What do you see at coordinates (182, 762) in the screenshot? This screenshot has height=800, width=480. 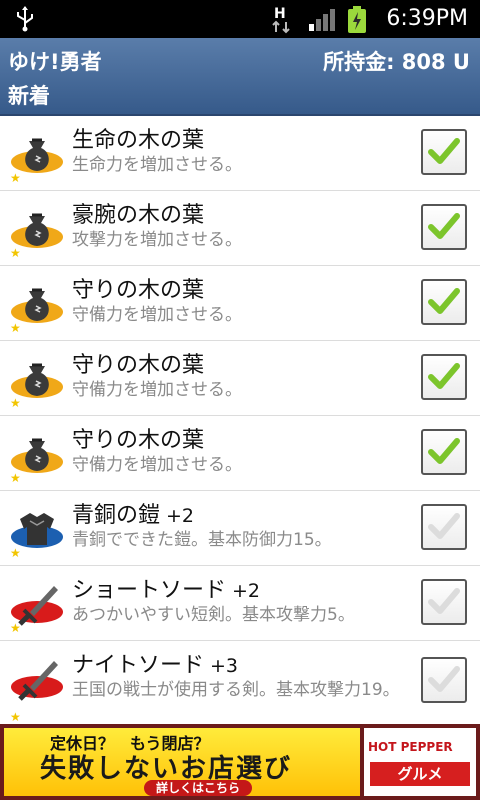 I see `ad-main: 定休日？ もう閉店？ 失敗しないお店選び 詳しくはこちら` at bounding box center [182, 762].